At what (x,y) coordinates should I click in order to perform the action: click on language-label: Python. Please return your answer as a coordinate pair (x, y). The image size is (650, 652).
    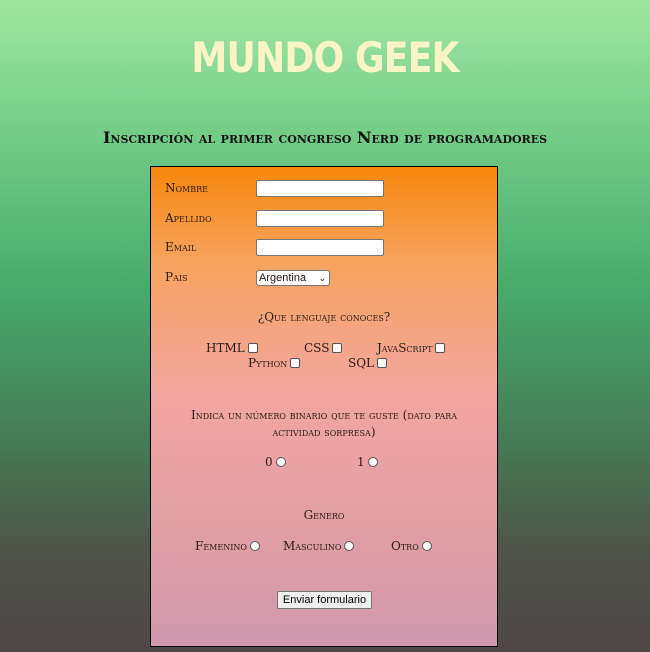
    Looking at the image, I should click on (268, 363).